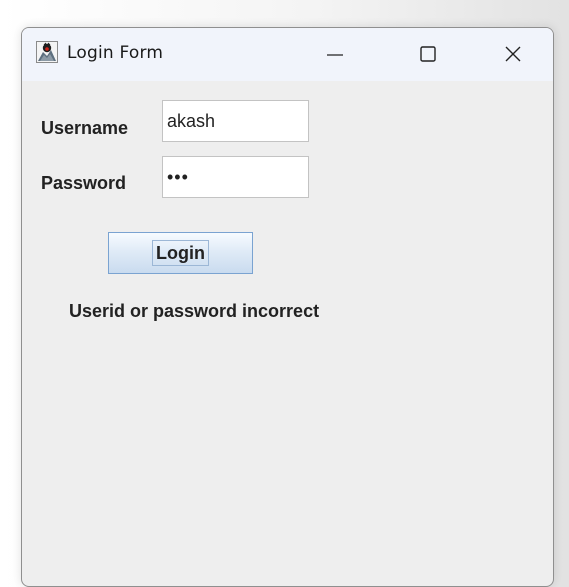 This screenshot has width=569, height=587. I want to click on password-label: Password, so click(84, 183).